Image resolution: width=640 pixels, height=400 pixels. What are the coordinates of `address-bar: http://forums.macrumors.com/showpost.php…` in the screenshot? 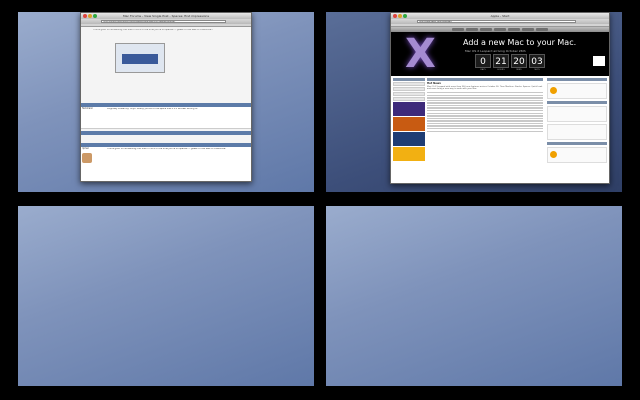 It's located at (163, 21).